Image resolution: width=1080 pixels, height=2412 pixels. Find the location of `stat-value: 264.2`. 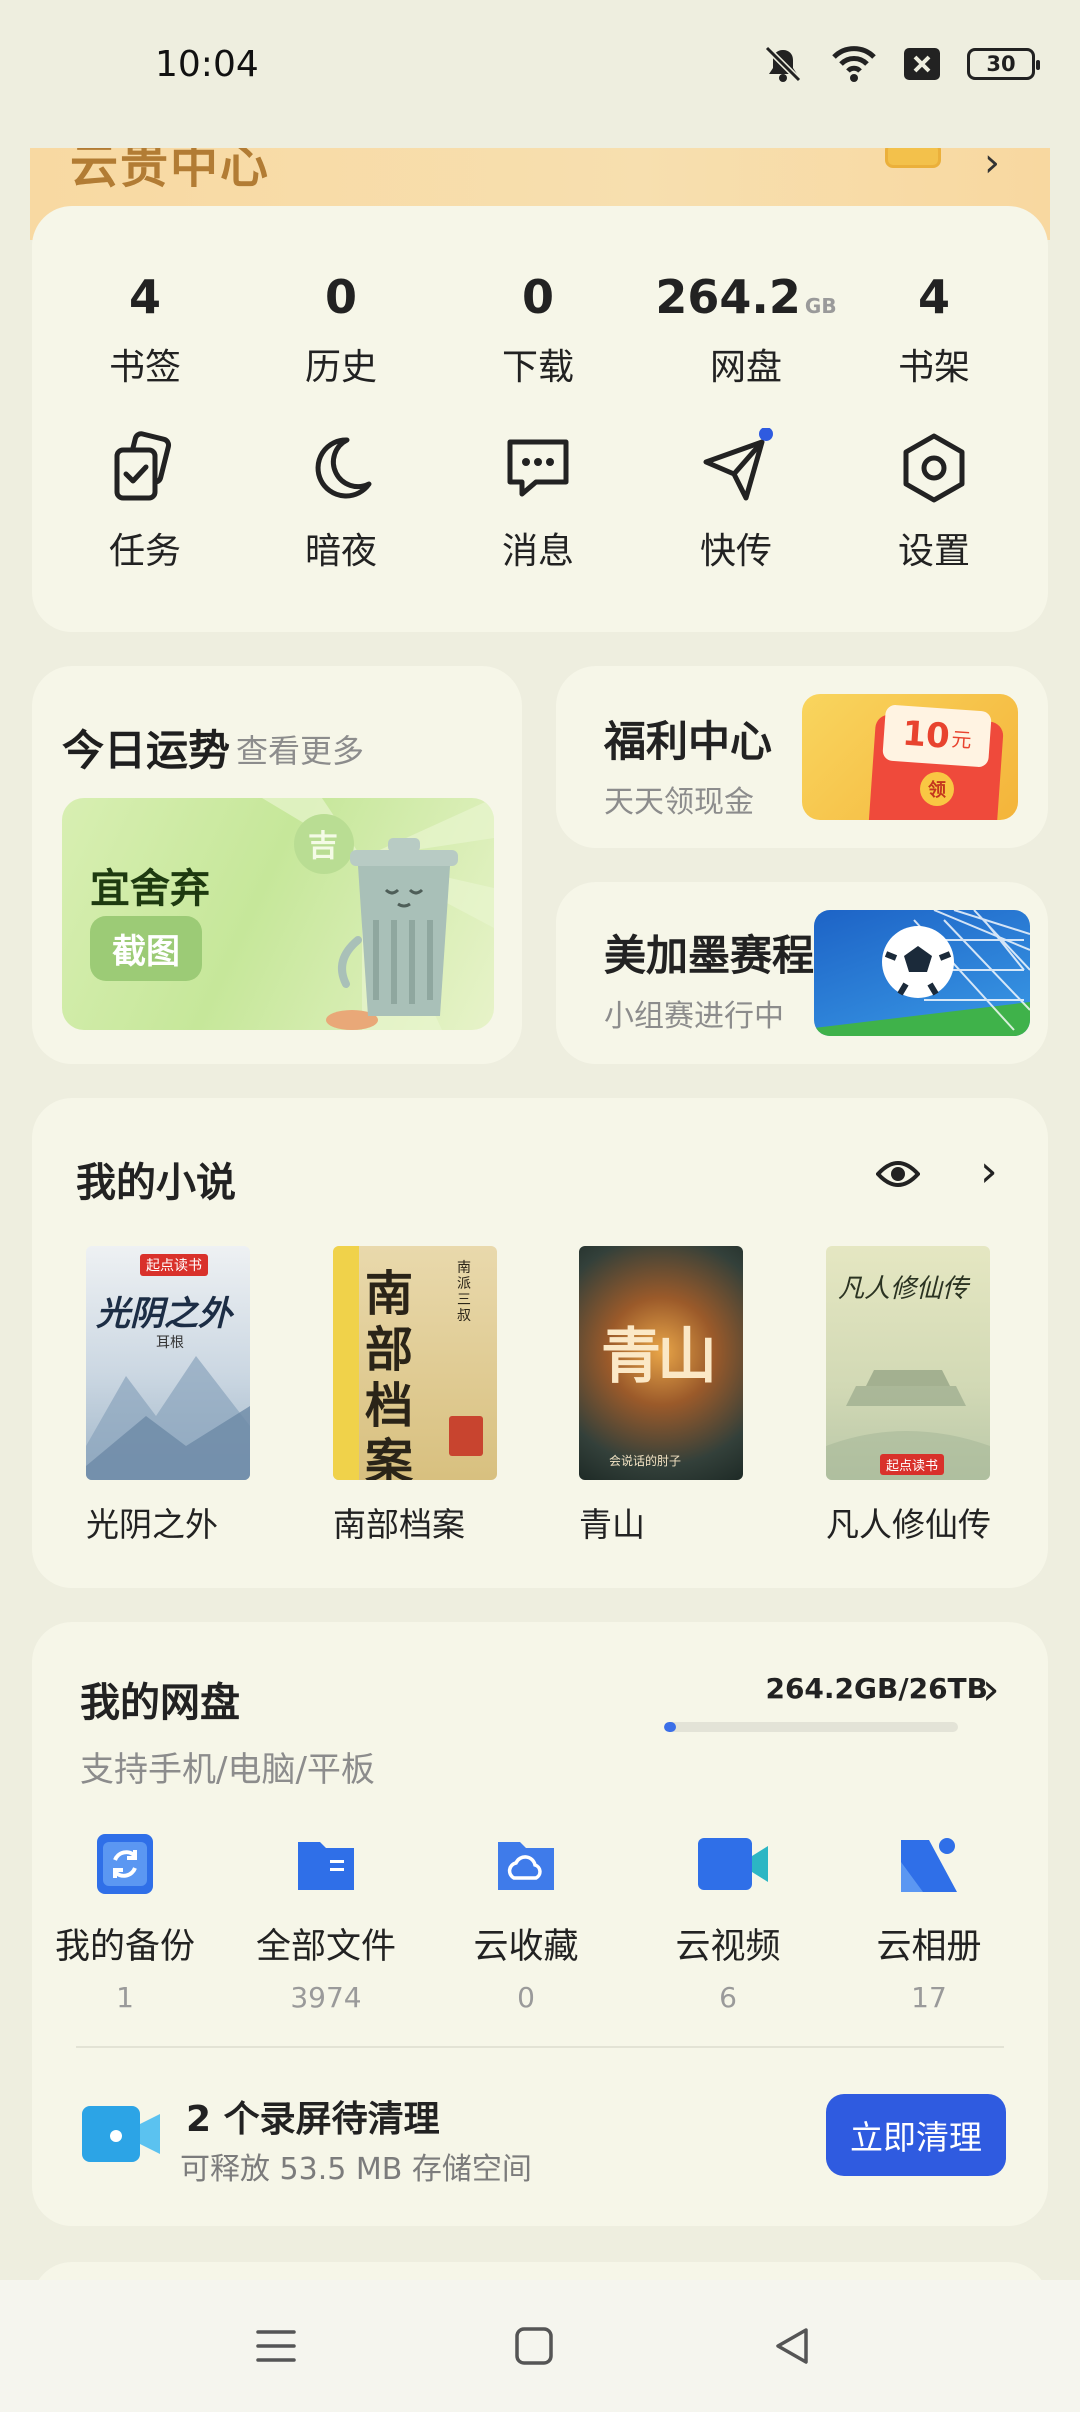

stat-value: 264.2 is located at coordinates (728, 297).